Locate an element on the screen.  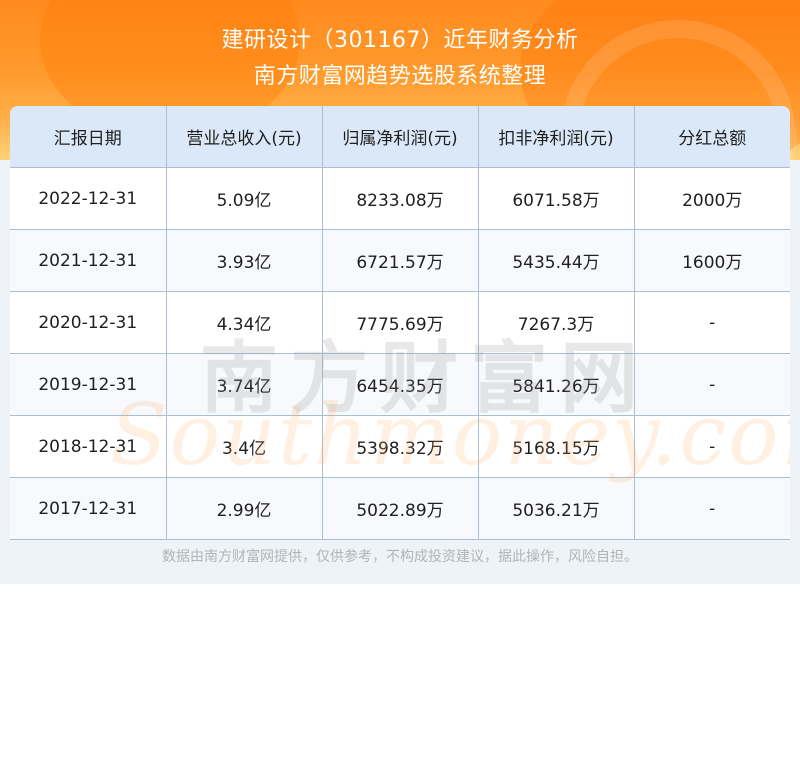
page-title: 建研设计（301167）近年财务分析 is located at coordinates (400, 40).